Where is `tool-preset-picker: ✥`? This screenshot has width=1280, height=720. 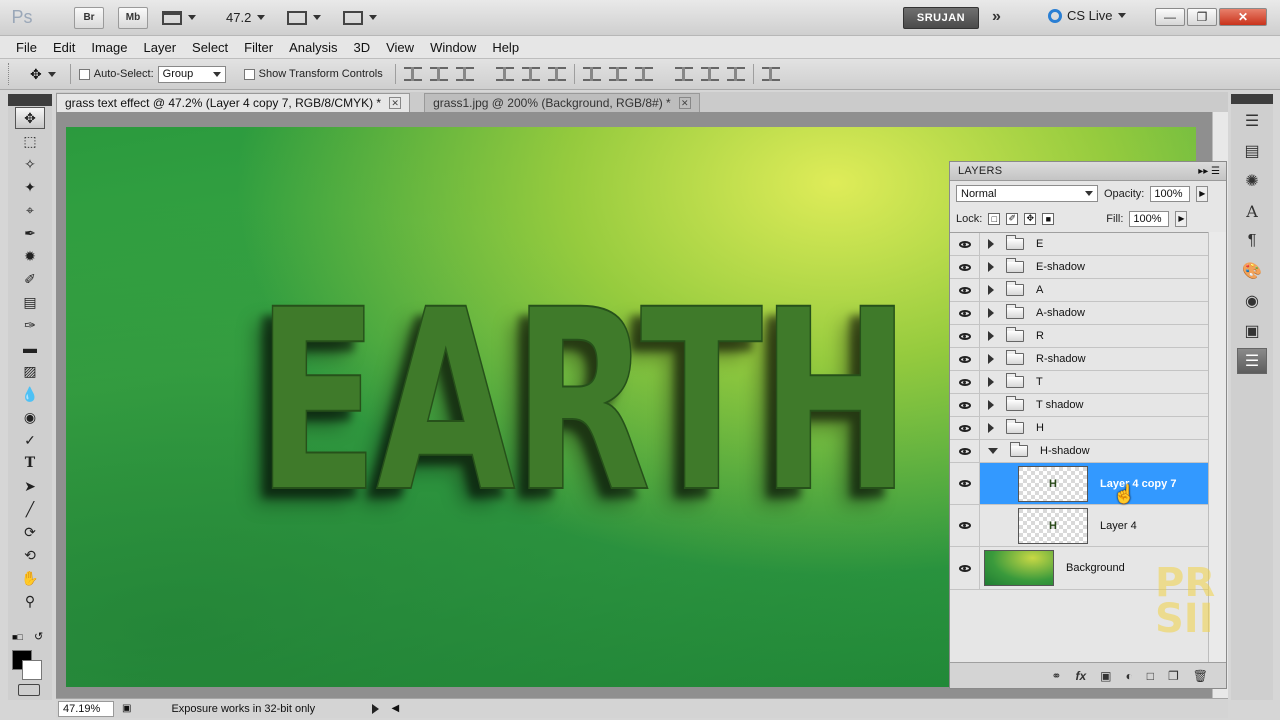
tool-preset-picker: ✥ is located at coordinates (43, 74).